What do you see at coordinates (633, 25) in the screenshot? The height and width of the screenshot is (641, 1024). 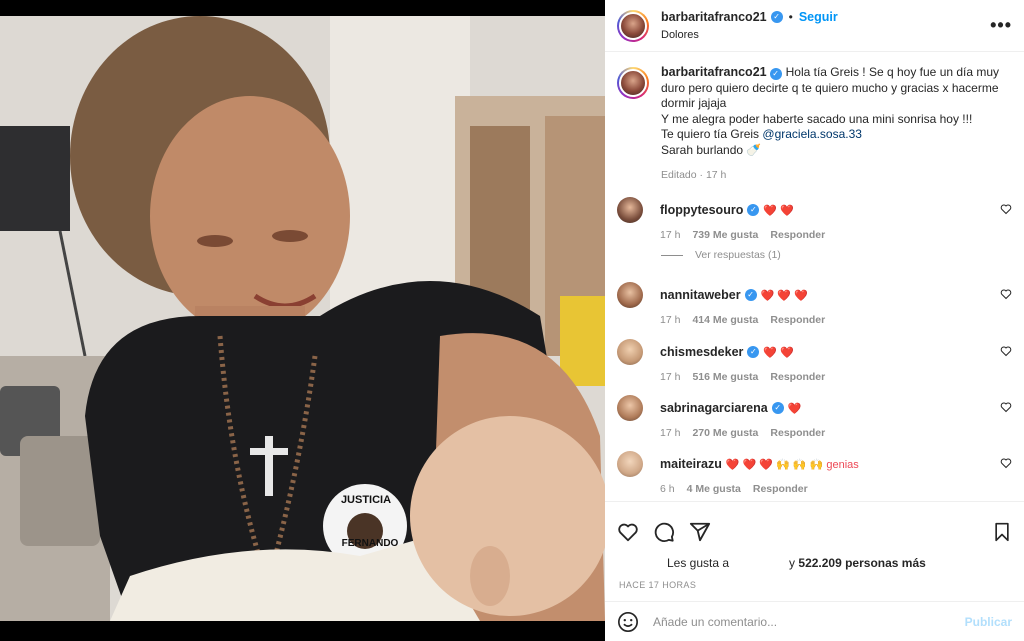 I see `author-avatar` at bounding box center [633, 25].